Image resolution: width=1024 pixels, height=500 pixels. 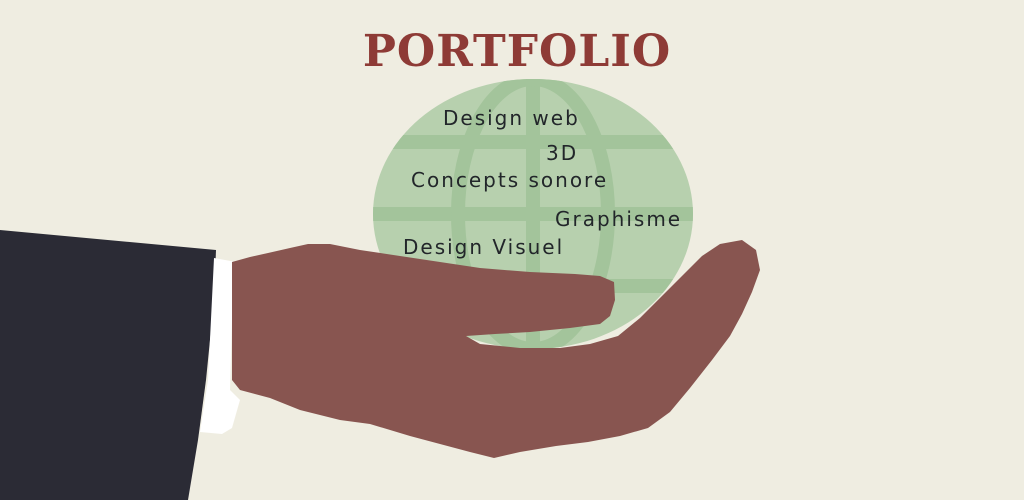 I want to click on topic-link-design-web: Design web, so click(x=511, y=118).